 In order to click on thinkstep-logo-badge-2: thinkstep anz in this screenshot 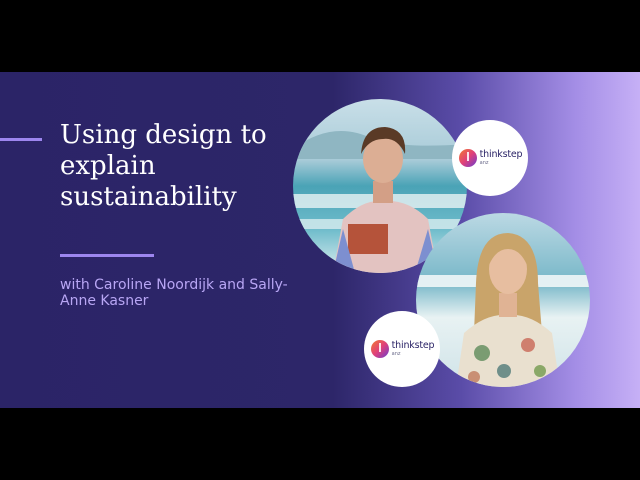, I will do `click(402, 349)`.